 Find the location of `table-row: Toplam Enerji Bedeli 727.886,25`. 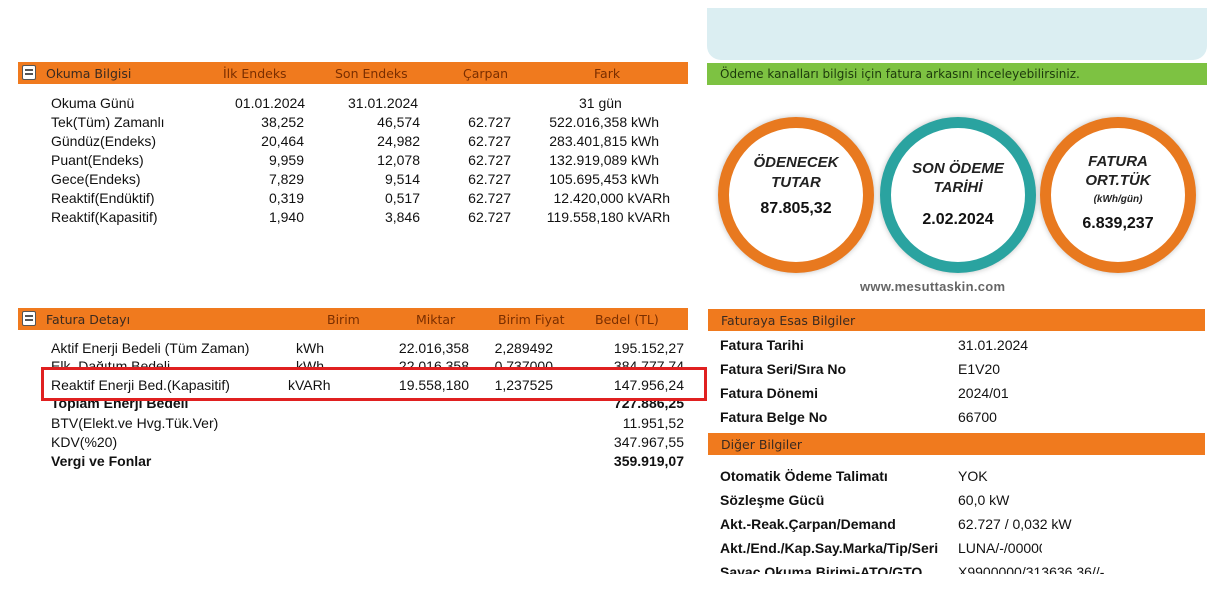

table-row: Toplam Enerji Bedeli 727.886,25 is located at coordinates (371, 406).